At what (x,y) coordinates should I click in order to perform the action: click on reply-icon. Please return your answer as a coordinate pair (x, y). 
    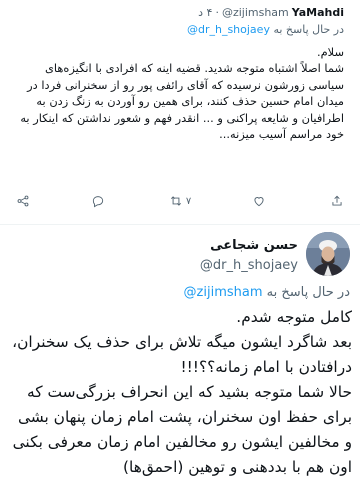
    Looking at the image, I should click on (98, 202).